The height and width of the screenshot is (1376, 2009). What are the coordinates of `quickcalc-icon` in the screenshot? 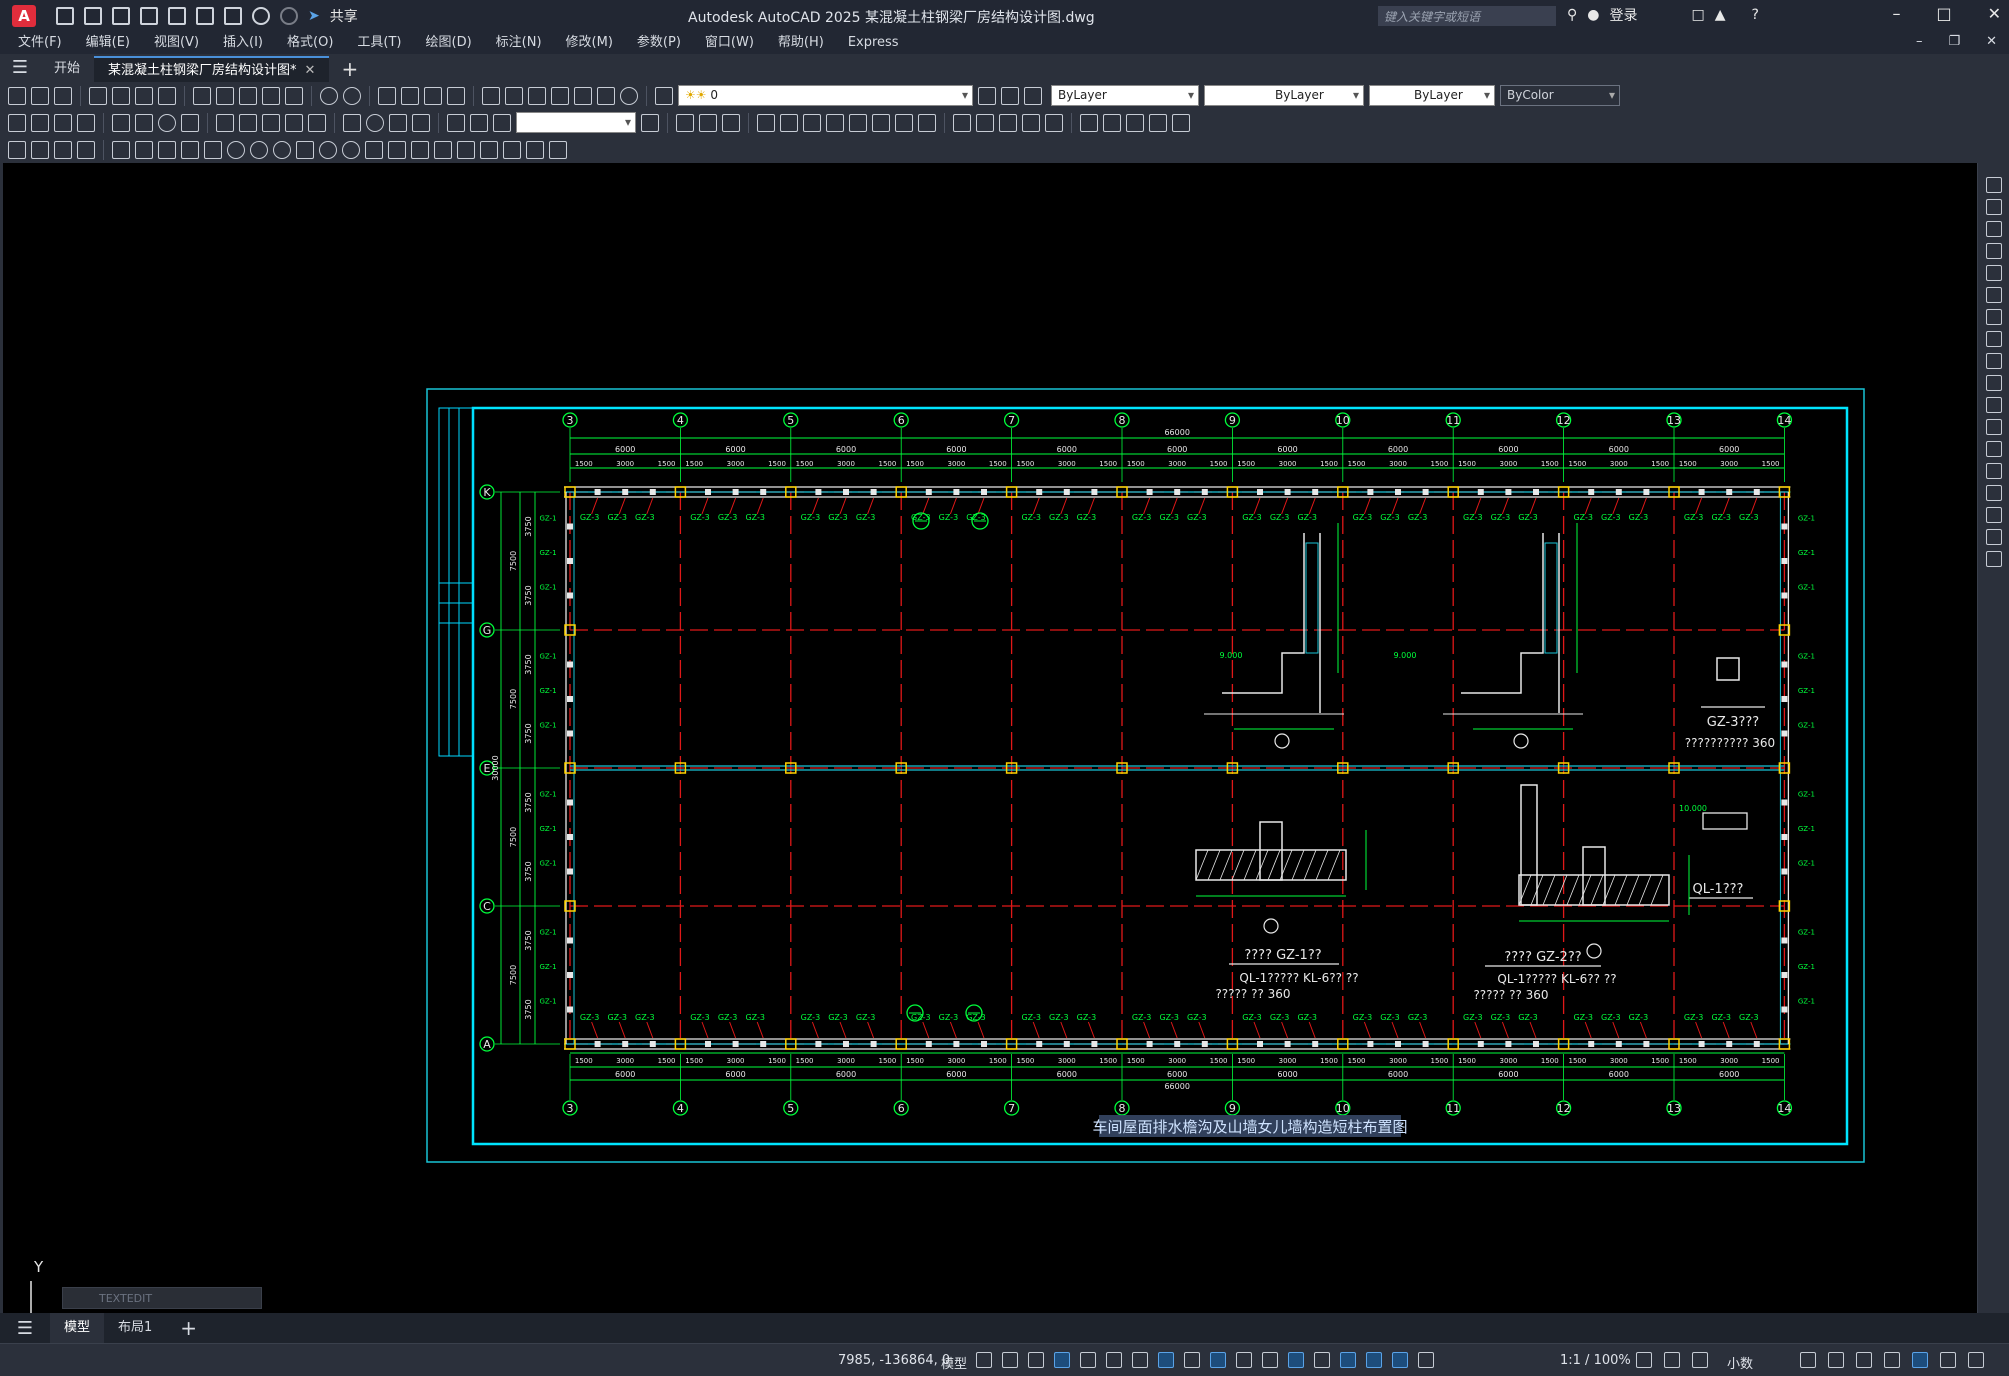 It's located at (606, 95).